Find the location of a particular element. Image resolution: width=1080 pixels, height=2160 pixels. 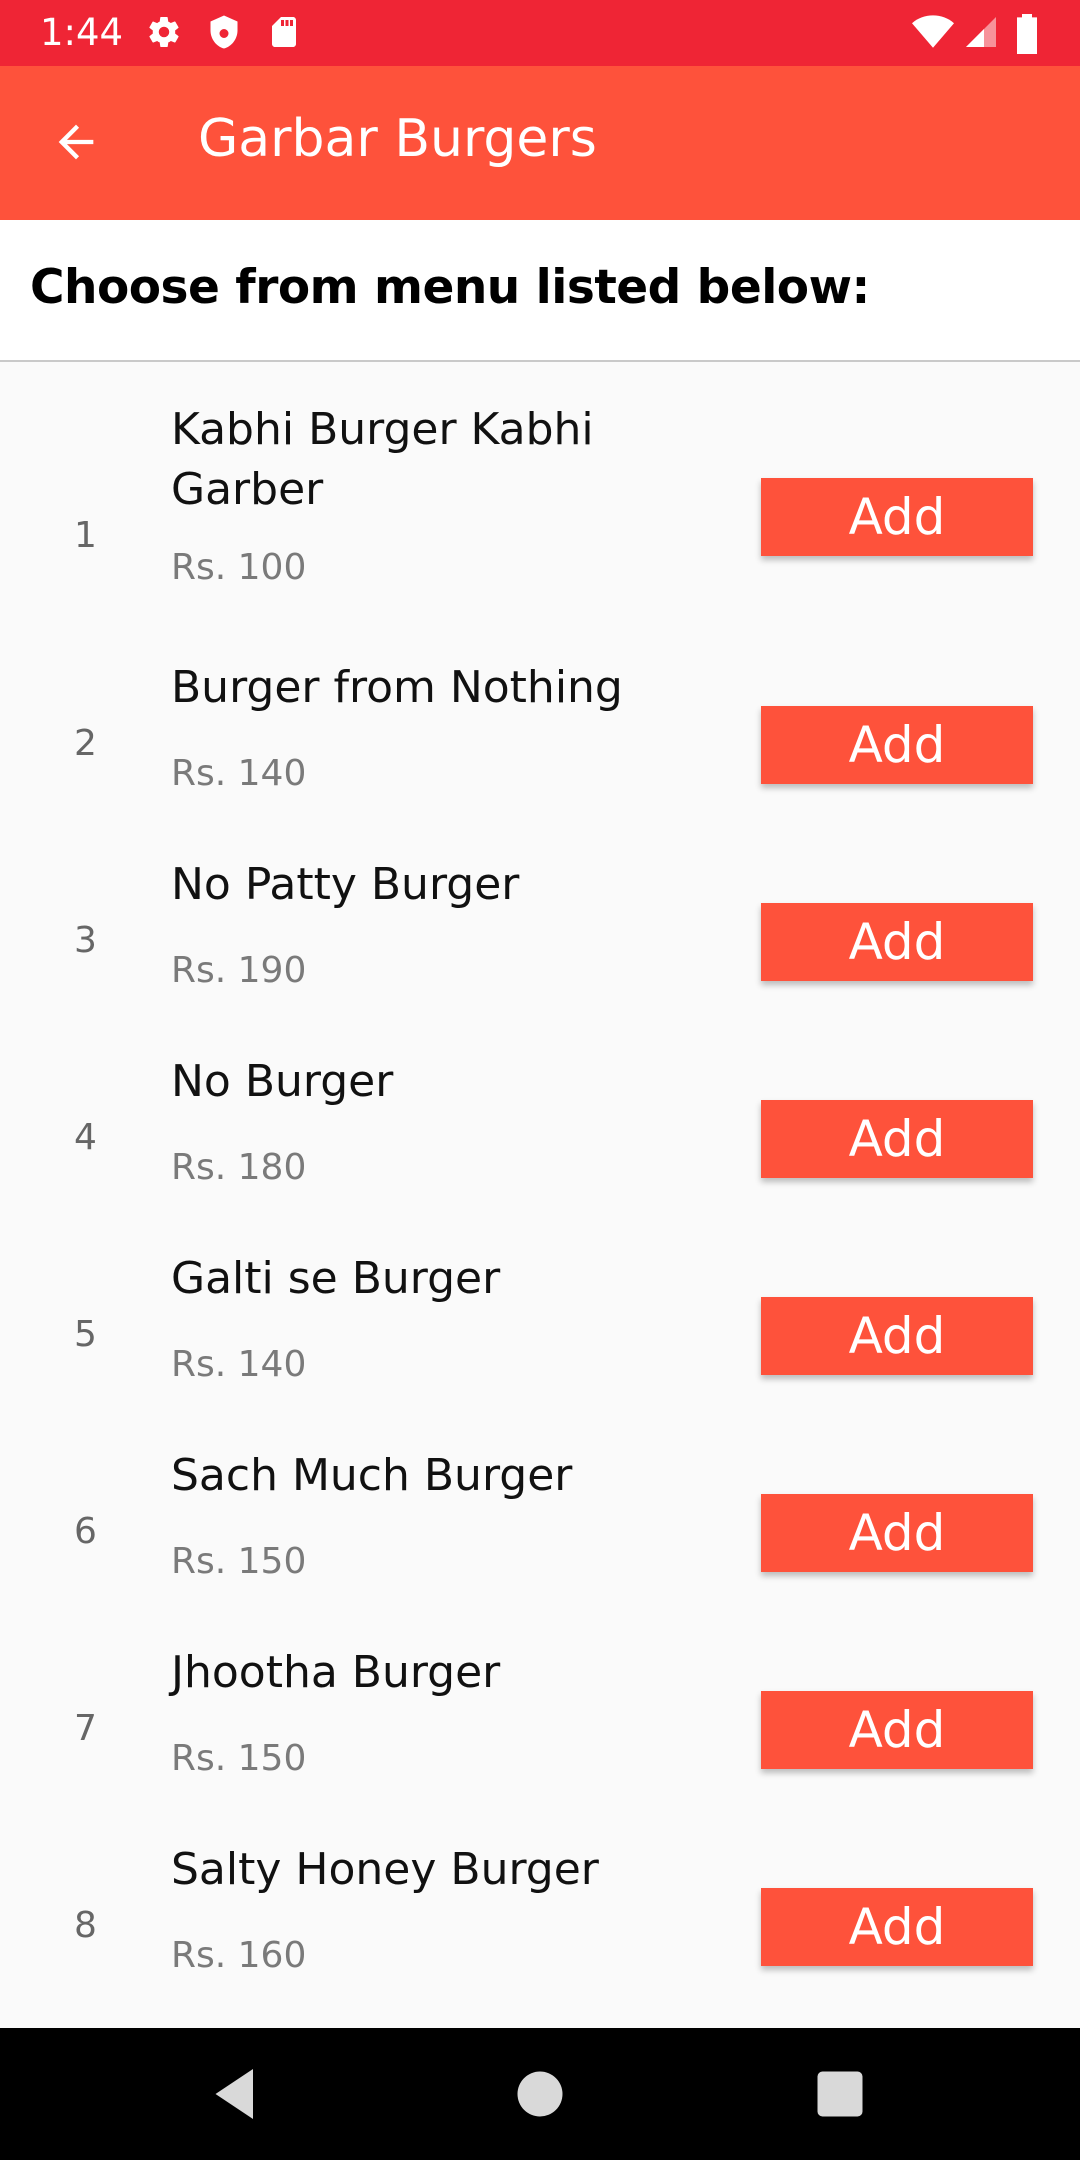

settings-icon is located at coordinates (166, 34).